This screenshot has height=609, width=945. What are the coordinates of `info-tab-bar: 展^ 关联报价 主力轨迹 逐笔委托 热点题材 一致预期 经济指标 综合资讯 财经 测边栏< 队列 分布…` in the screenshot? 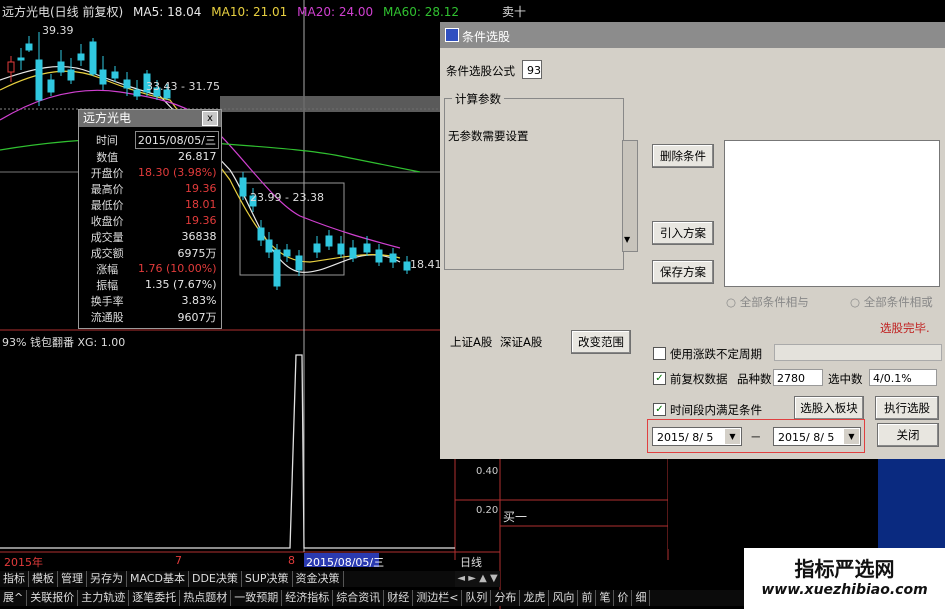 It's located at (372, 598).